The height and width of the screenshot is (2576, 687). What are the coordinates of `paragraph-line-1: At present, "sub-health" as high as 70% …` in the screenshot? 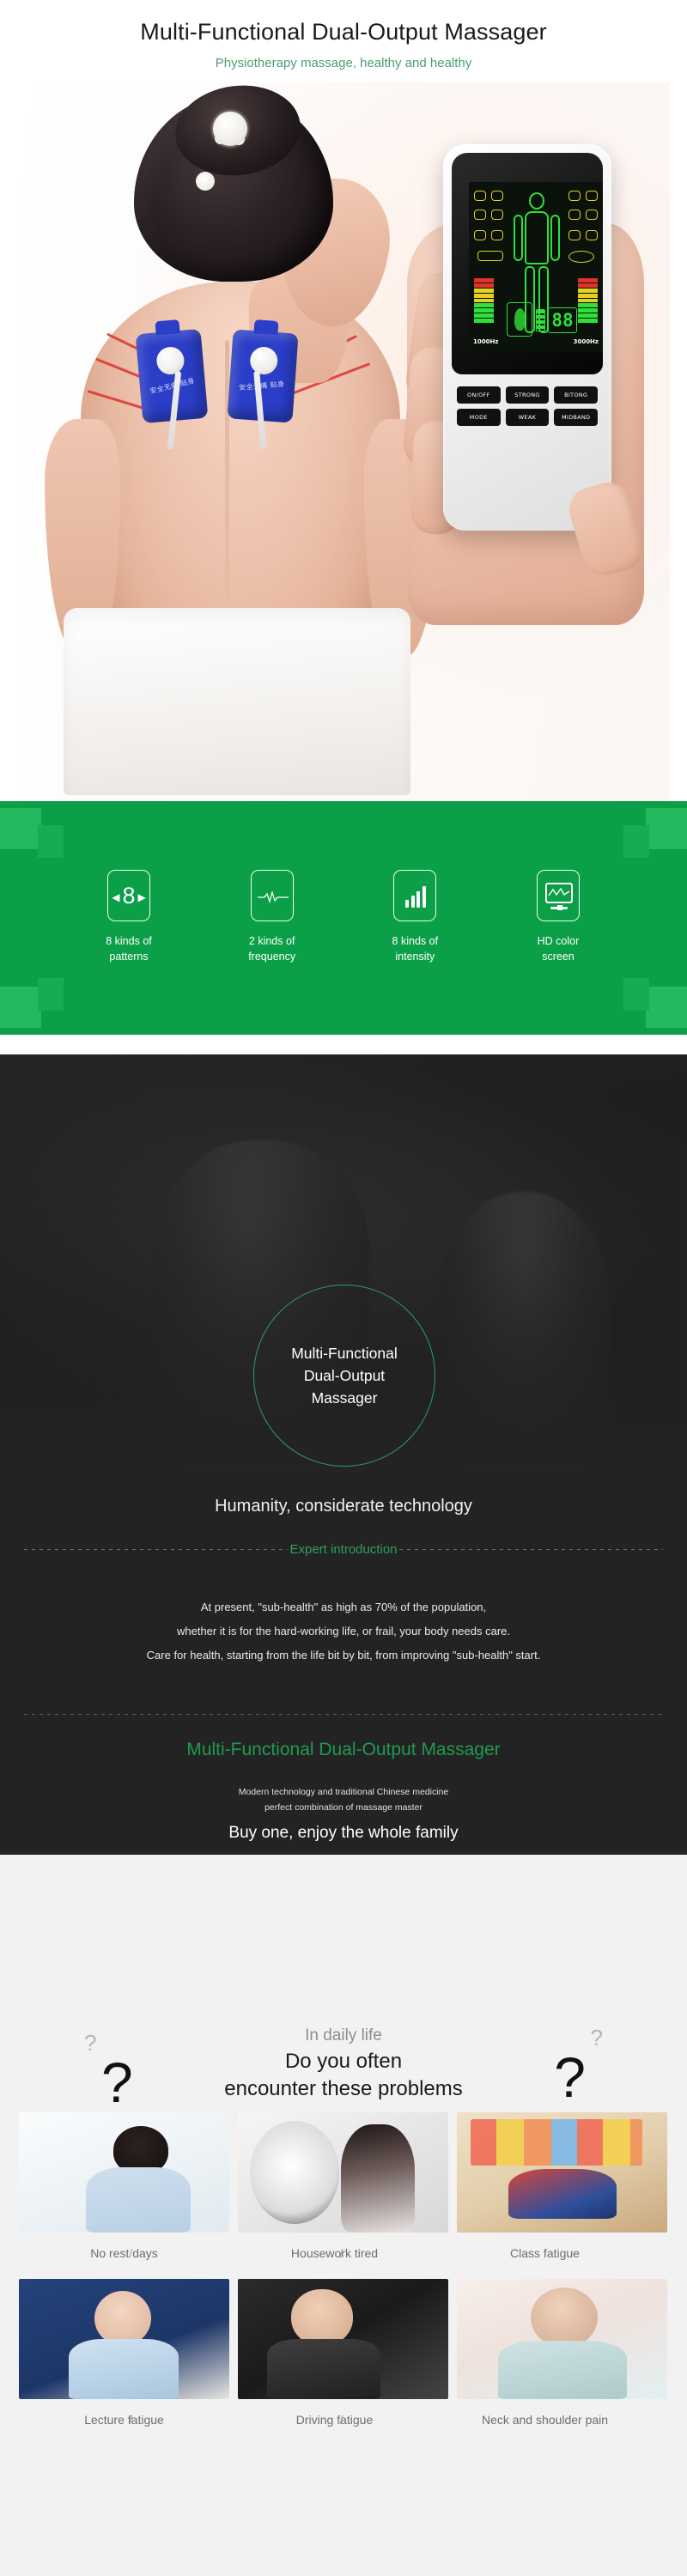 It's located at (343, 1607).